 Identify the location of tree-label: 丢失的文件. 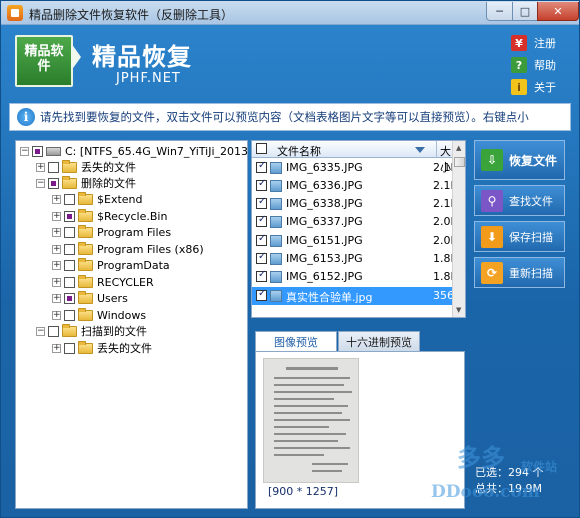
(124, 348).